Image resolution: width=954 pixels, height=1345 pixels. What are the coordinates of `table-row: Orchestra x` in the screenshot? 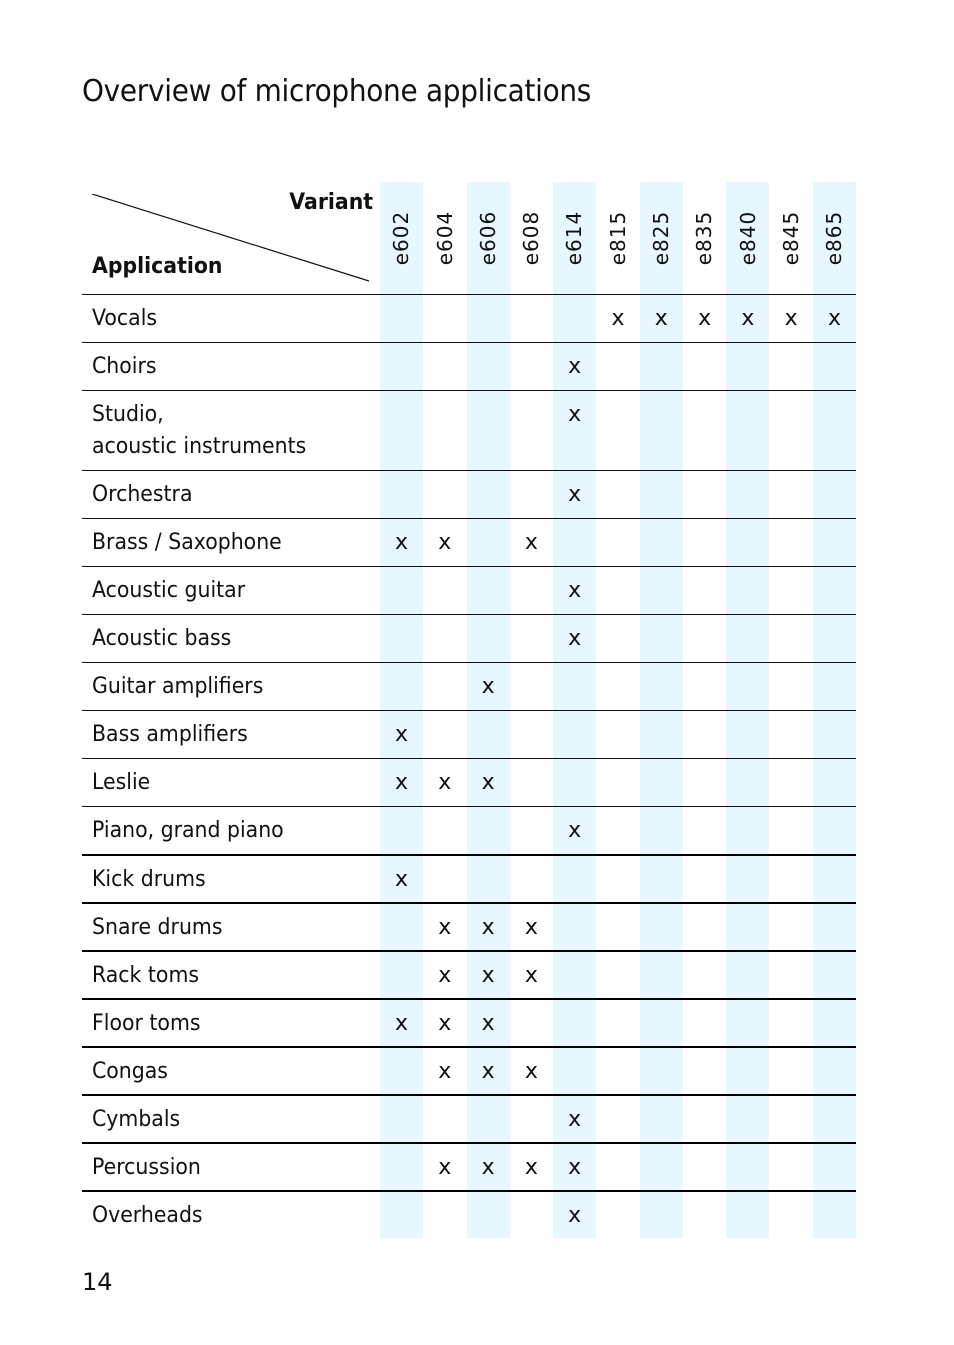 It's located at (469, 494).